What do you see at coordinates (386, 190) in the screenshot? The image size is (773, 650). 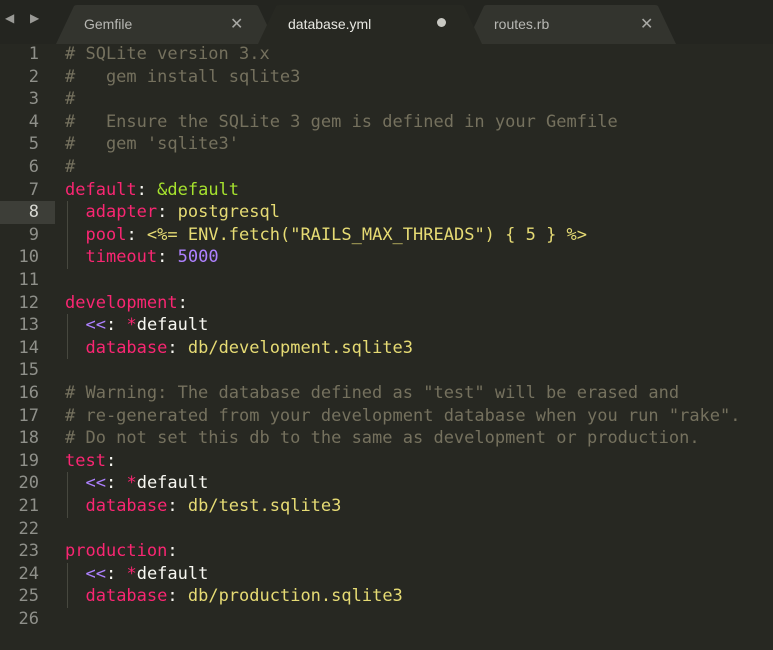 I see `code-line: 7 default: &default` at bounding box center [386, 190].